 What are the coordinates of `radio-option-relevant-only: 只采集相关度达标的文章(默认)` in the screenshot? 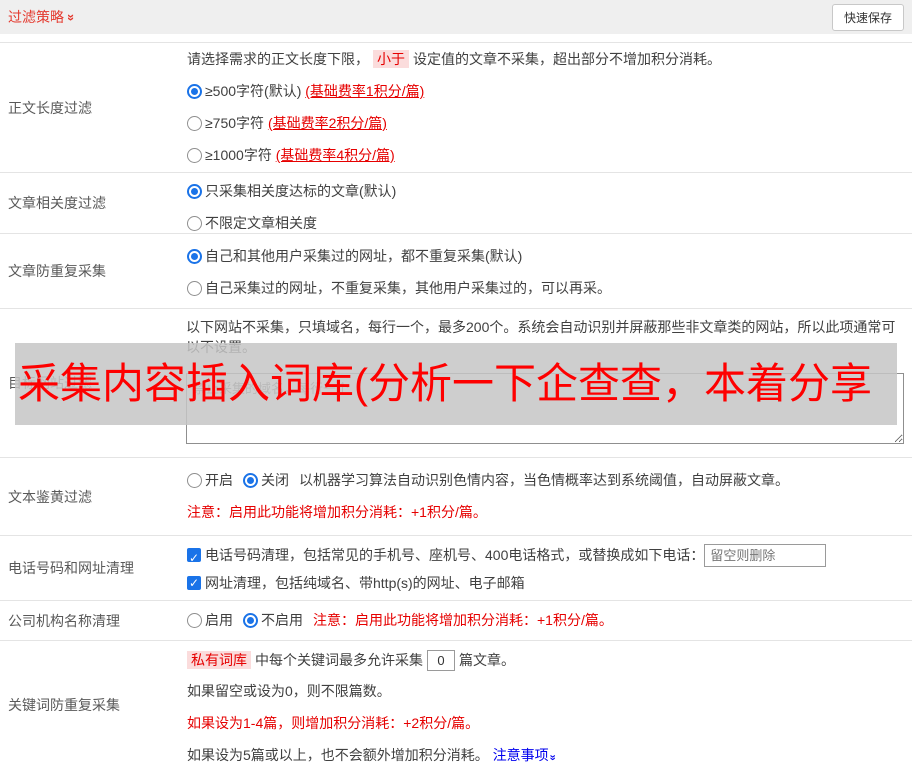 It's located at (545, 191).